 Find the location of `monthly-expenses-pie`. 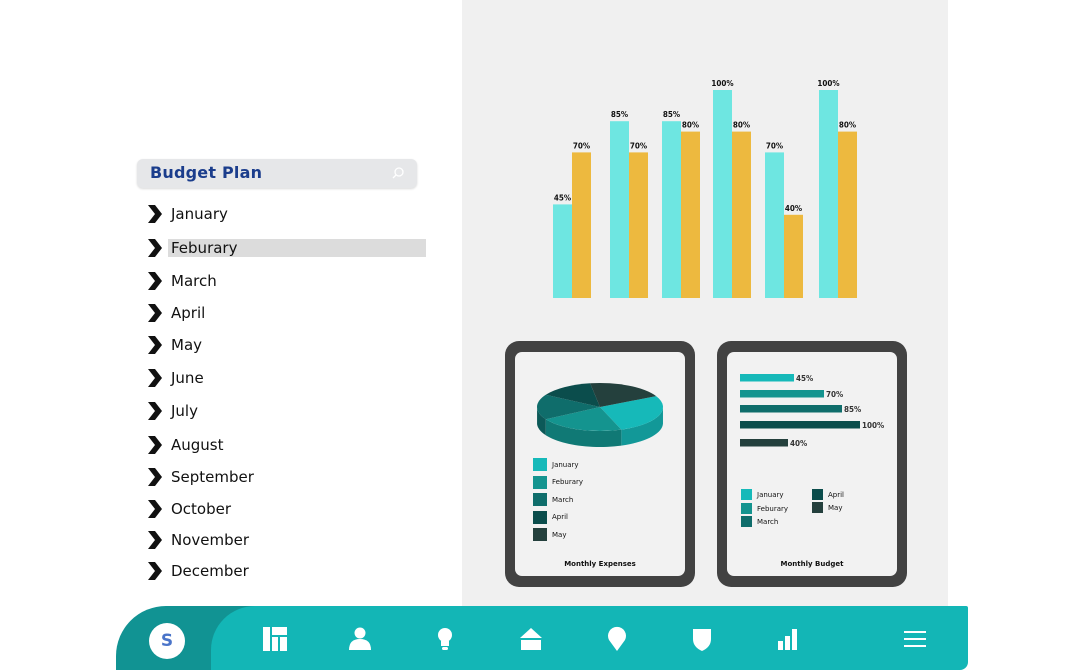

monthly-expenses-pie is located at coordinates (600, 415).